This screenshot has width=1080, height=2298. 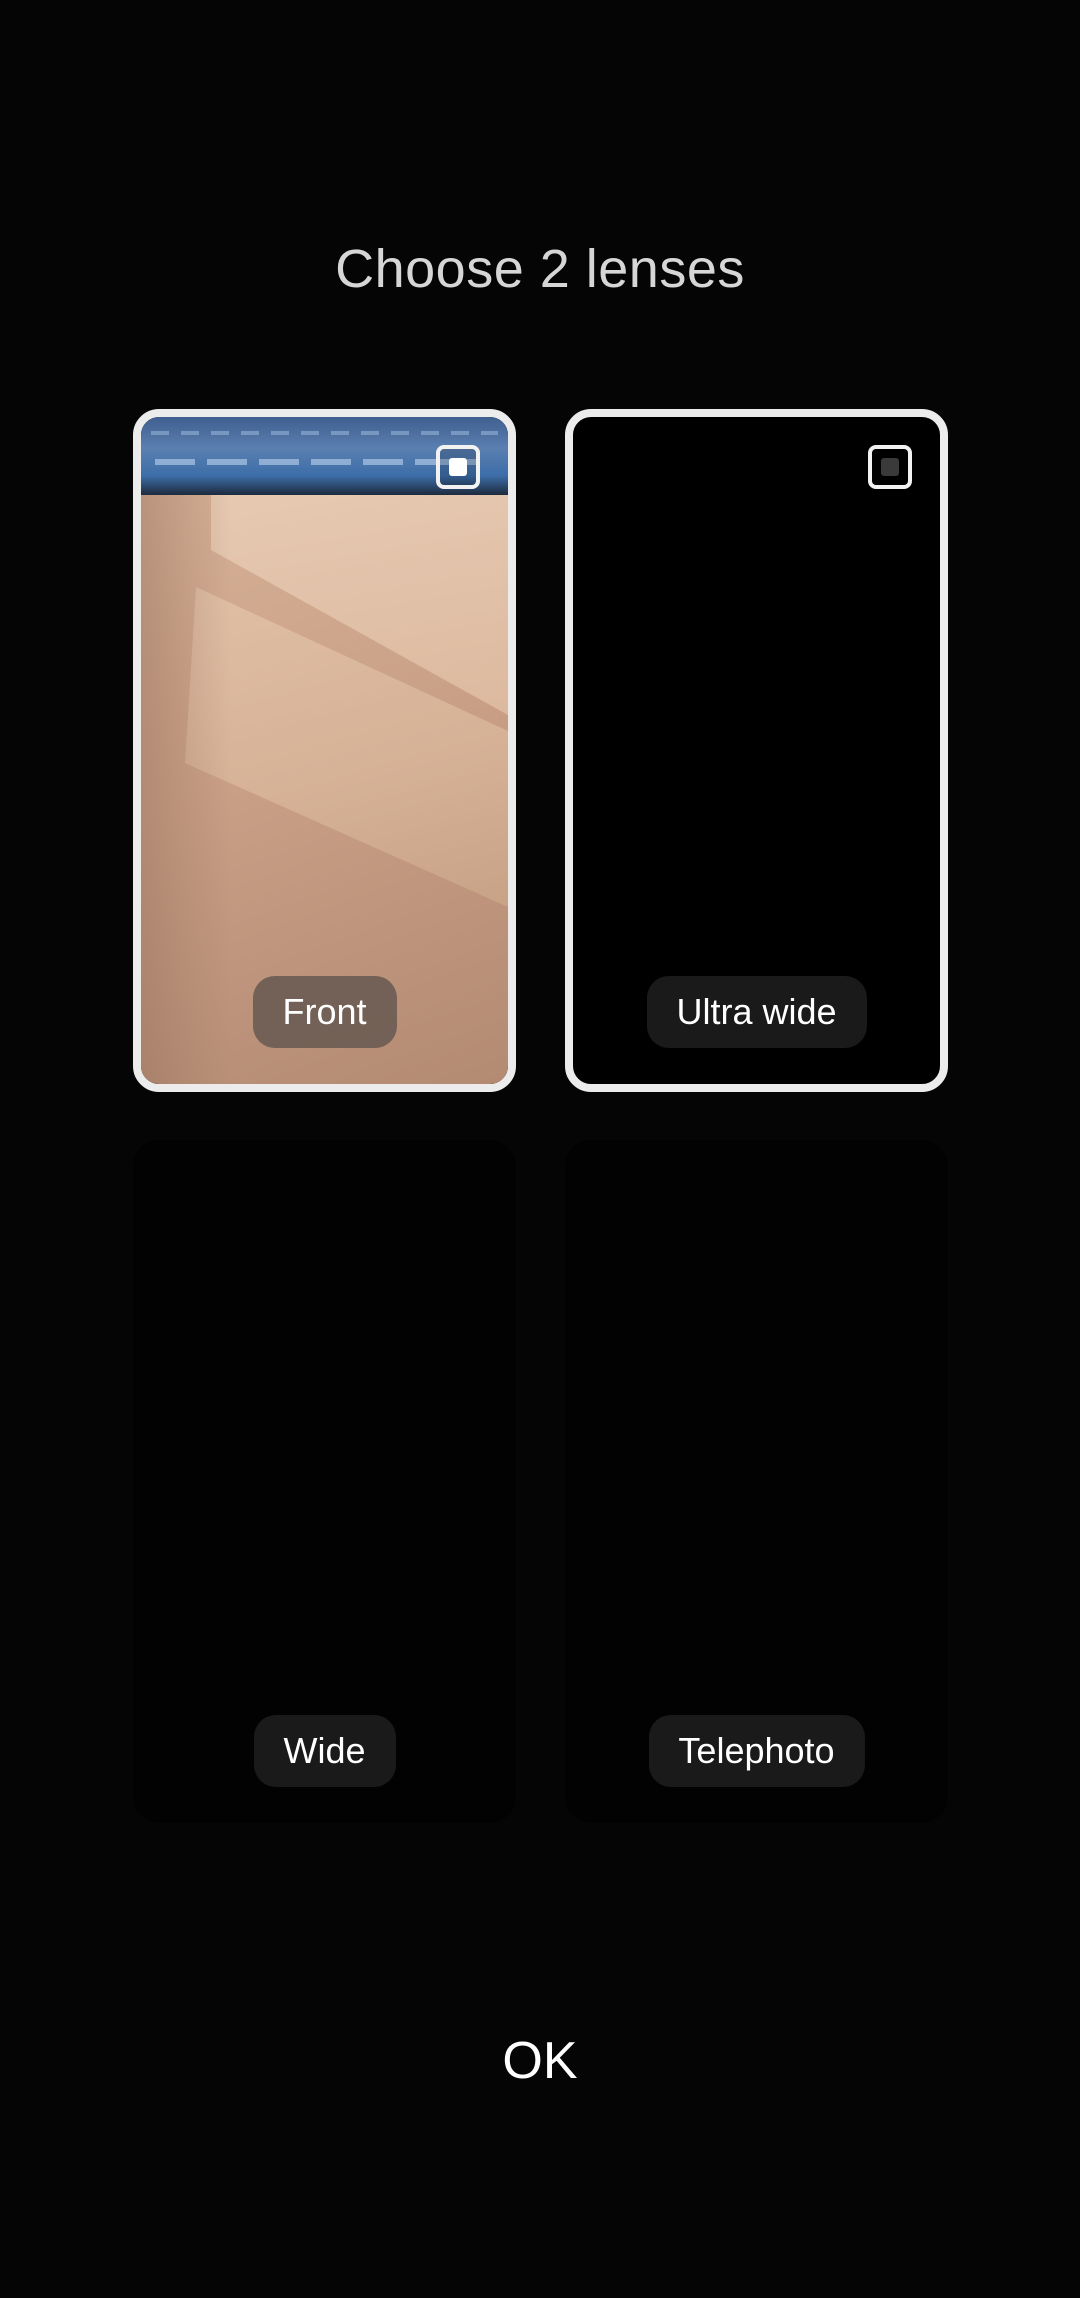 I want to click on ultra-wide-checkbox, so click(x=890, y=467).